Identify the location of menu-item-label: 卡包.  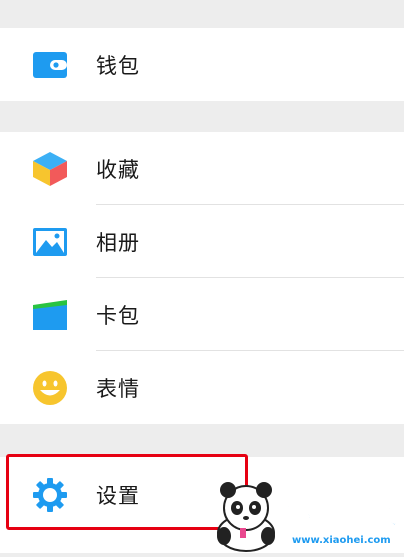
(118, 315).